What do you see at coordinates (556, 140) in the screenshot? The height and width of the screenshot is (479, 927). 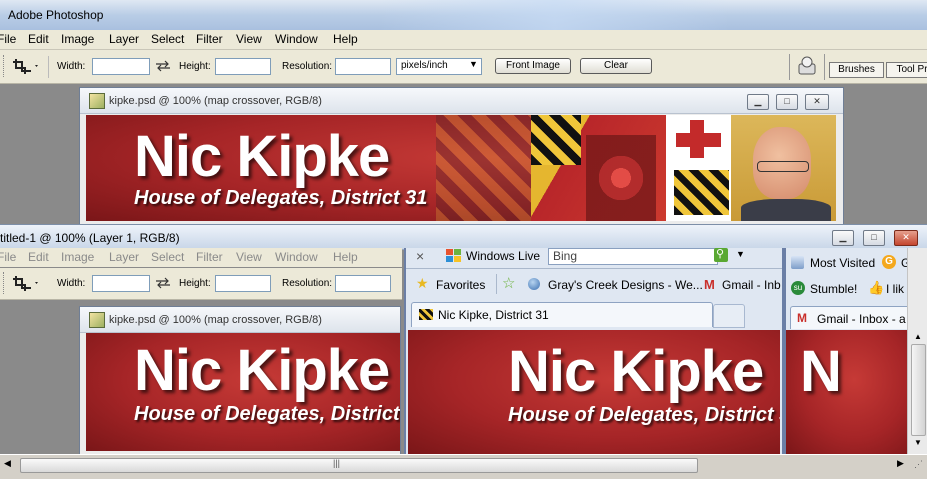 I see `flag-stripes-image` at bounding box center [556, 140].